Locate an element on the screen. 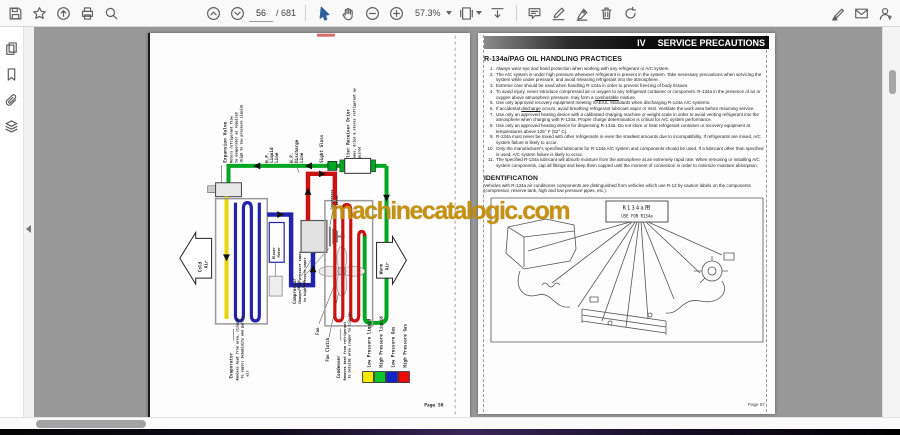 The height and width of the screenshot is (435, 900). fan-label: Fan is located at coordinates (317, 331).